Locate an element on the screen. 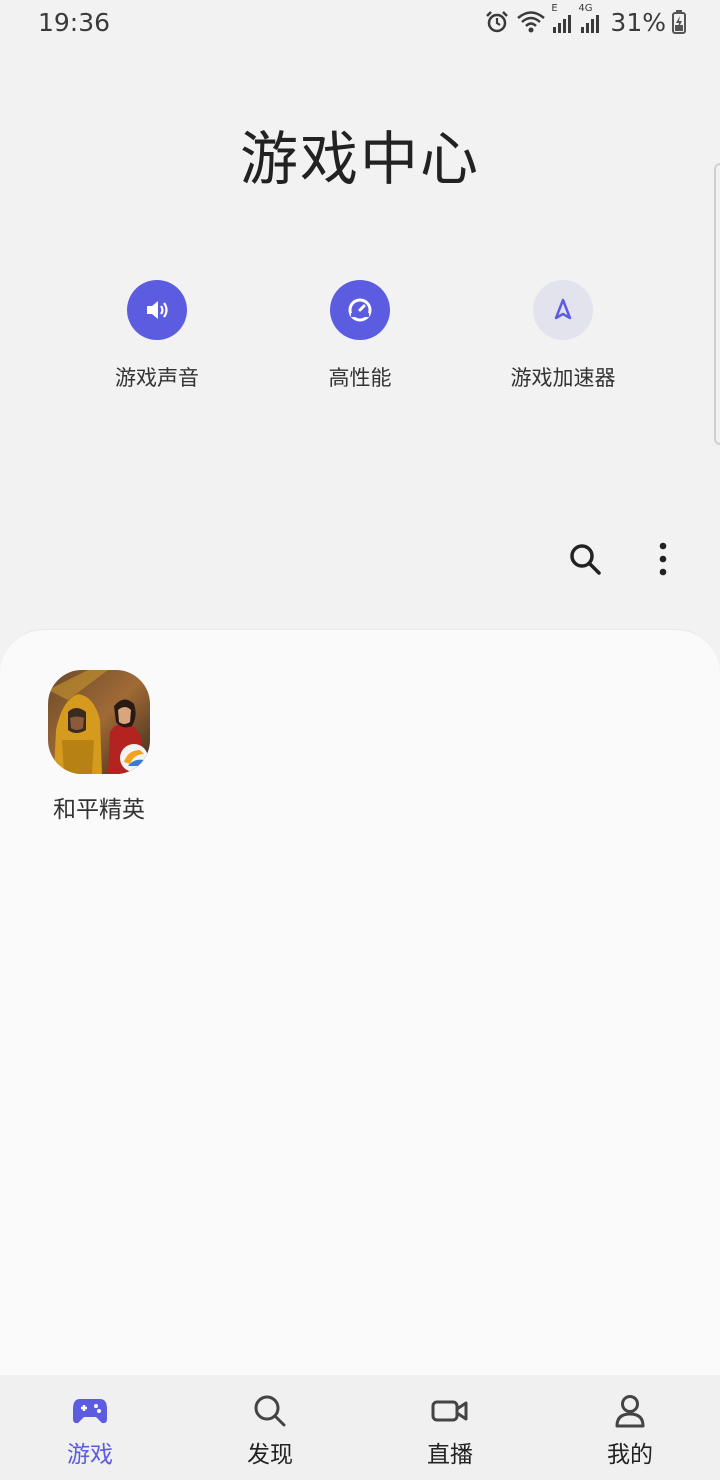  more-options-icon is located at coordinates (663, 559).